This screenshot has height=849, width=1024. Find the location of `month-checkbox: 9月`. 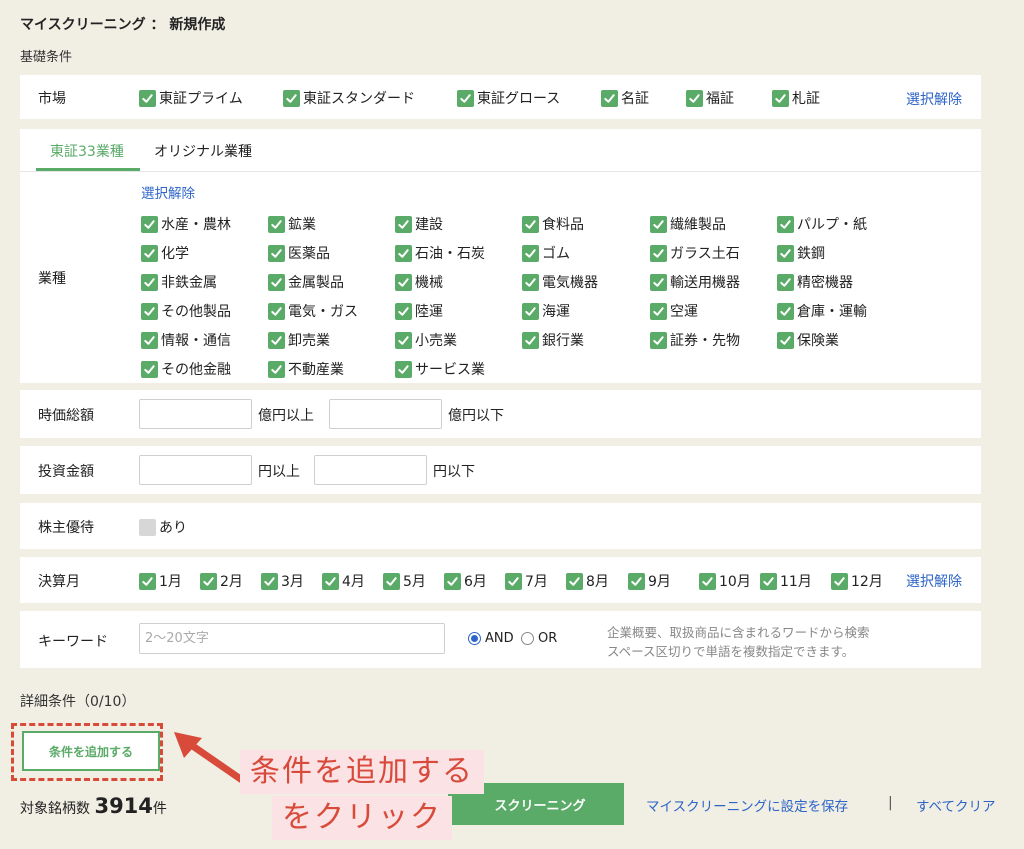

month-checkbox: 9月 is located at coordinates (649, 581).